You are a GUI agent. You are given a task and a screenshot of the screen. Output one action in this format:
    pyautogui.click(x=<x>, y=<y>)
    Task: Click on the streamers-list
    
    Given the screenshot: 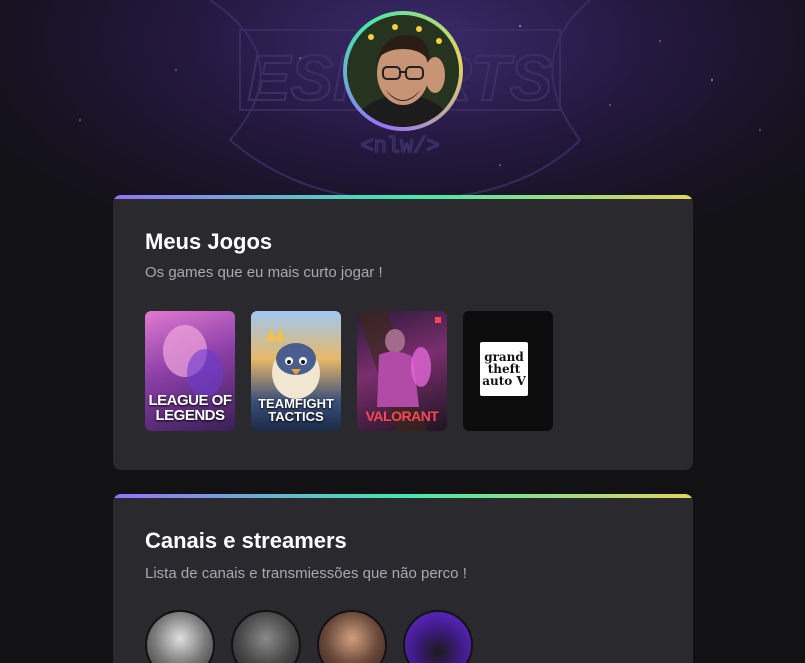 What is the action you would take?
    pyautogui.click(x=309, y=636)
    